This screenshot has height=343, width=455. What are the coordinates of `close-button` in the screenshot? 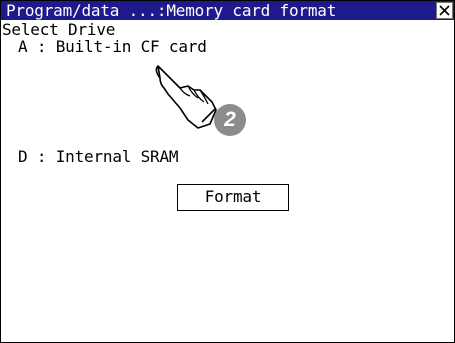 It's located at (444, 10).